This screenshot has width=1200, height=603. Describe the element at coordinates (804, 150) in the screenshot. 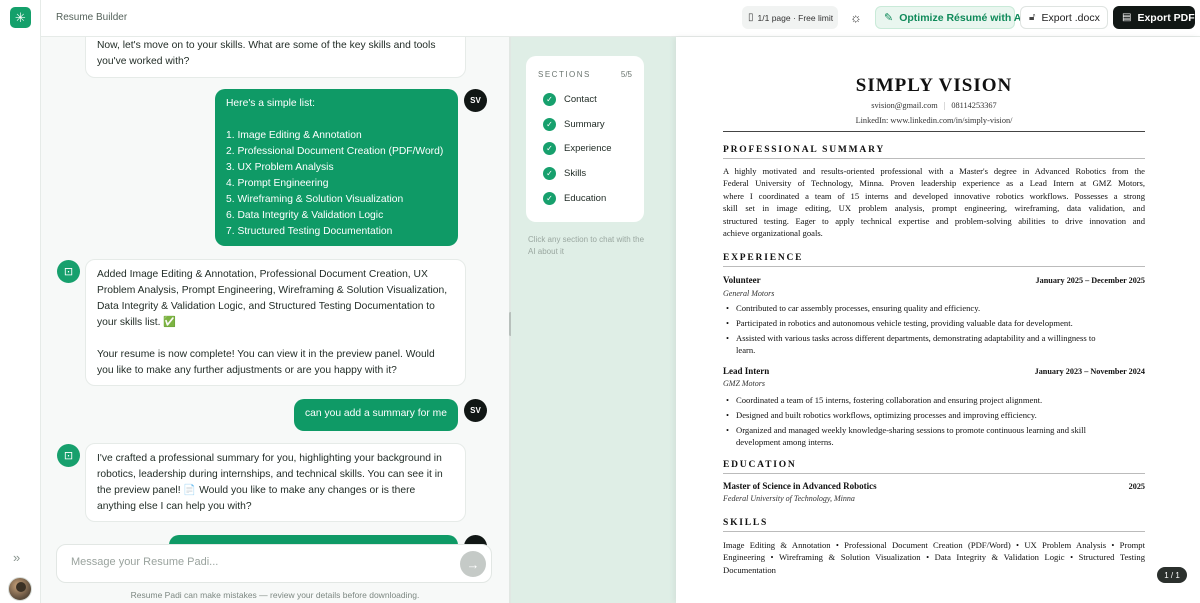

I see `summary-heading: PROFESSIONAL SUMMARY` at that location.